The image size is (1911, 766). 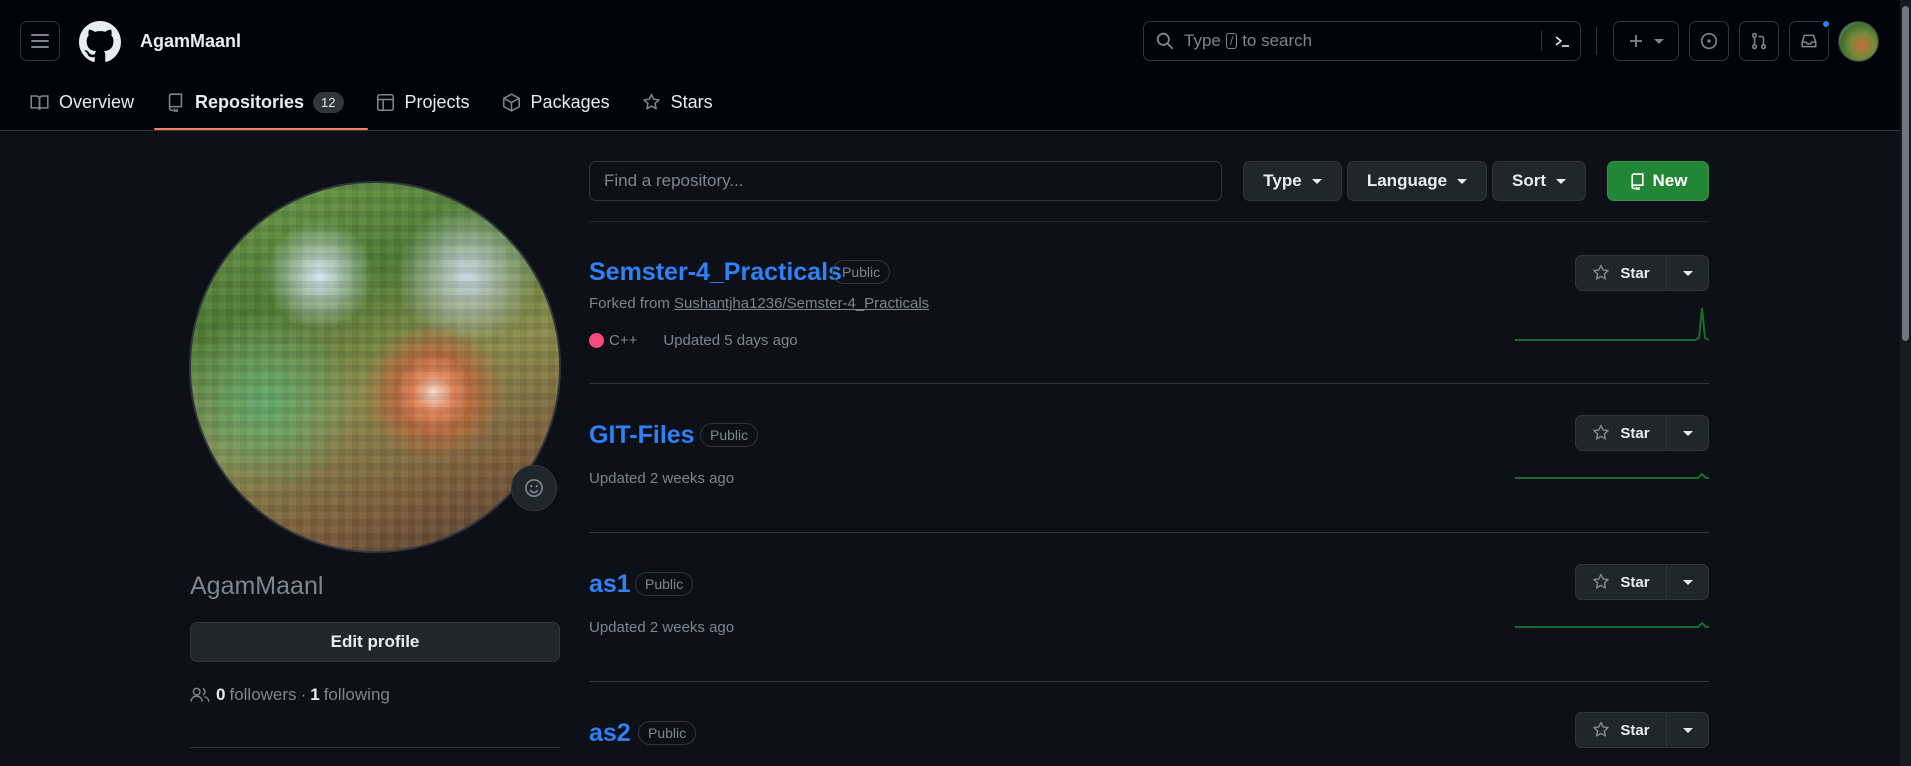 What do you see at coordinates (1231, 41) in the screenshot?
I see `search-shortcut-key: /` at bounding box center [1231, 41].